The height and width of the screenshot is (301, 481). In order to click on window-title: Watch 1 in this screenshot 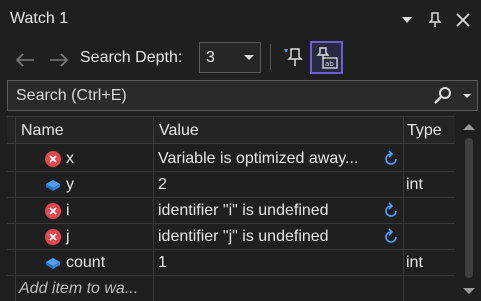, I will do `click(39, 18)`.